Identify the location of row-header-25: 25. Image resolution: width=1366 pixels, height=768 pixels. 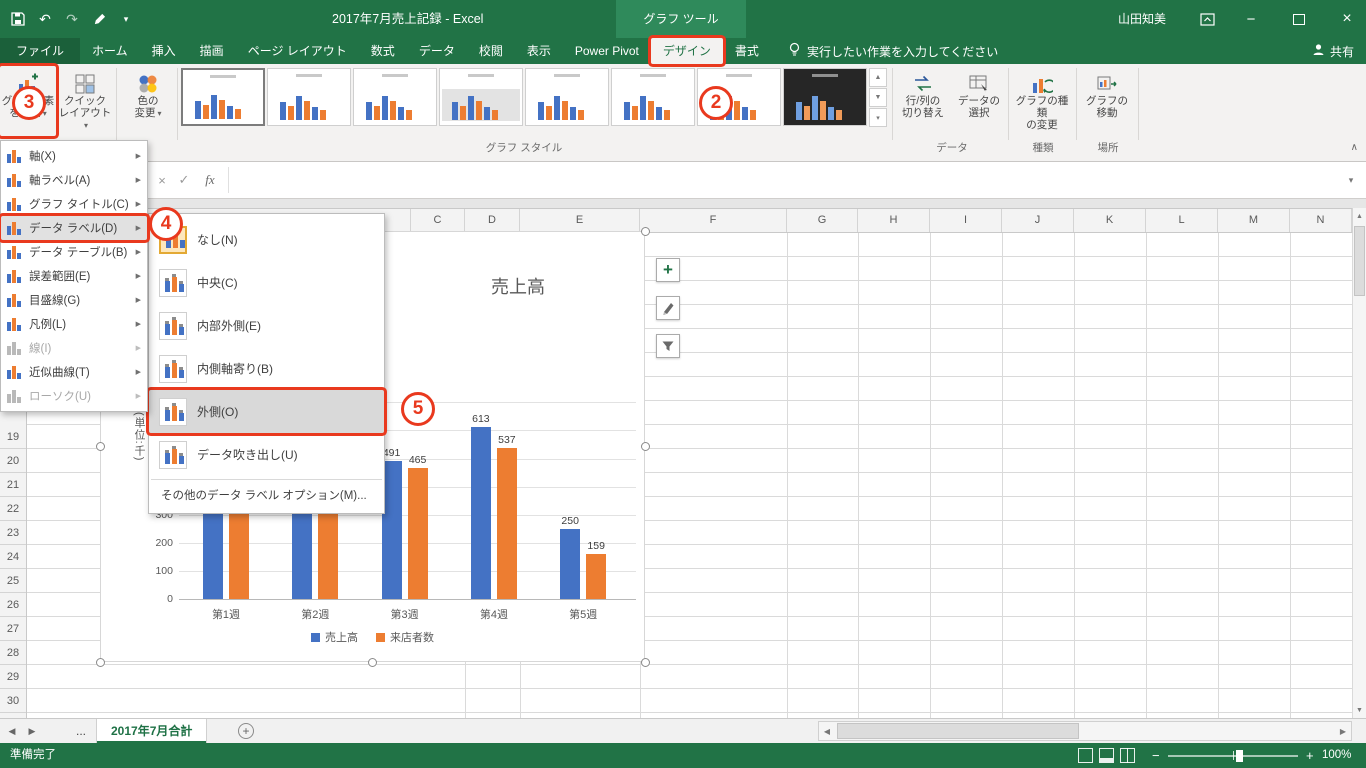
(13, 581).